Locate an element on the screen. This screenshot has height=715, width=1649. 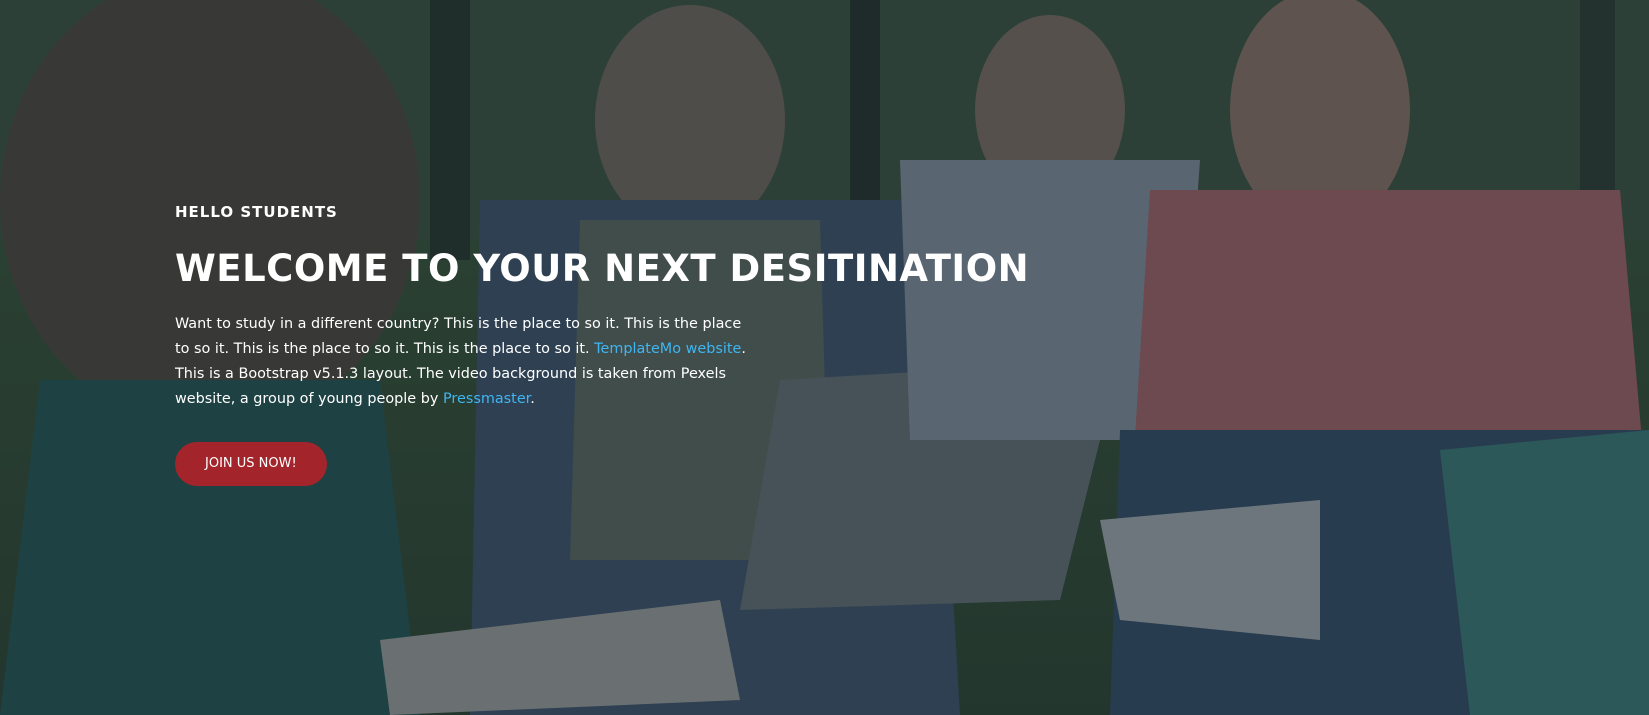
join-us-button: JOIN US NOW! is located at coordinates (251, 464).